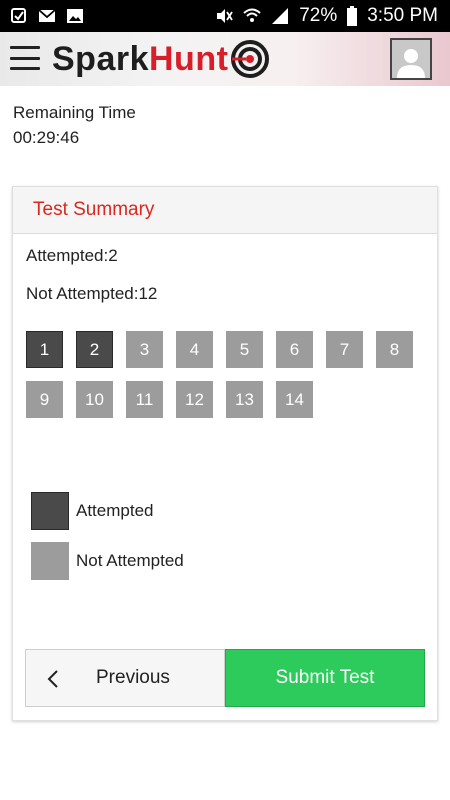 Image resolution: width=450 pixels, height=800 pixels. Describe the element at coordinates (225, 210) in the screenshot. I see `test-summary-title: Test Summary` at that location.